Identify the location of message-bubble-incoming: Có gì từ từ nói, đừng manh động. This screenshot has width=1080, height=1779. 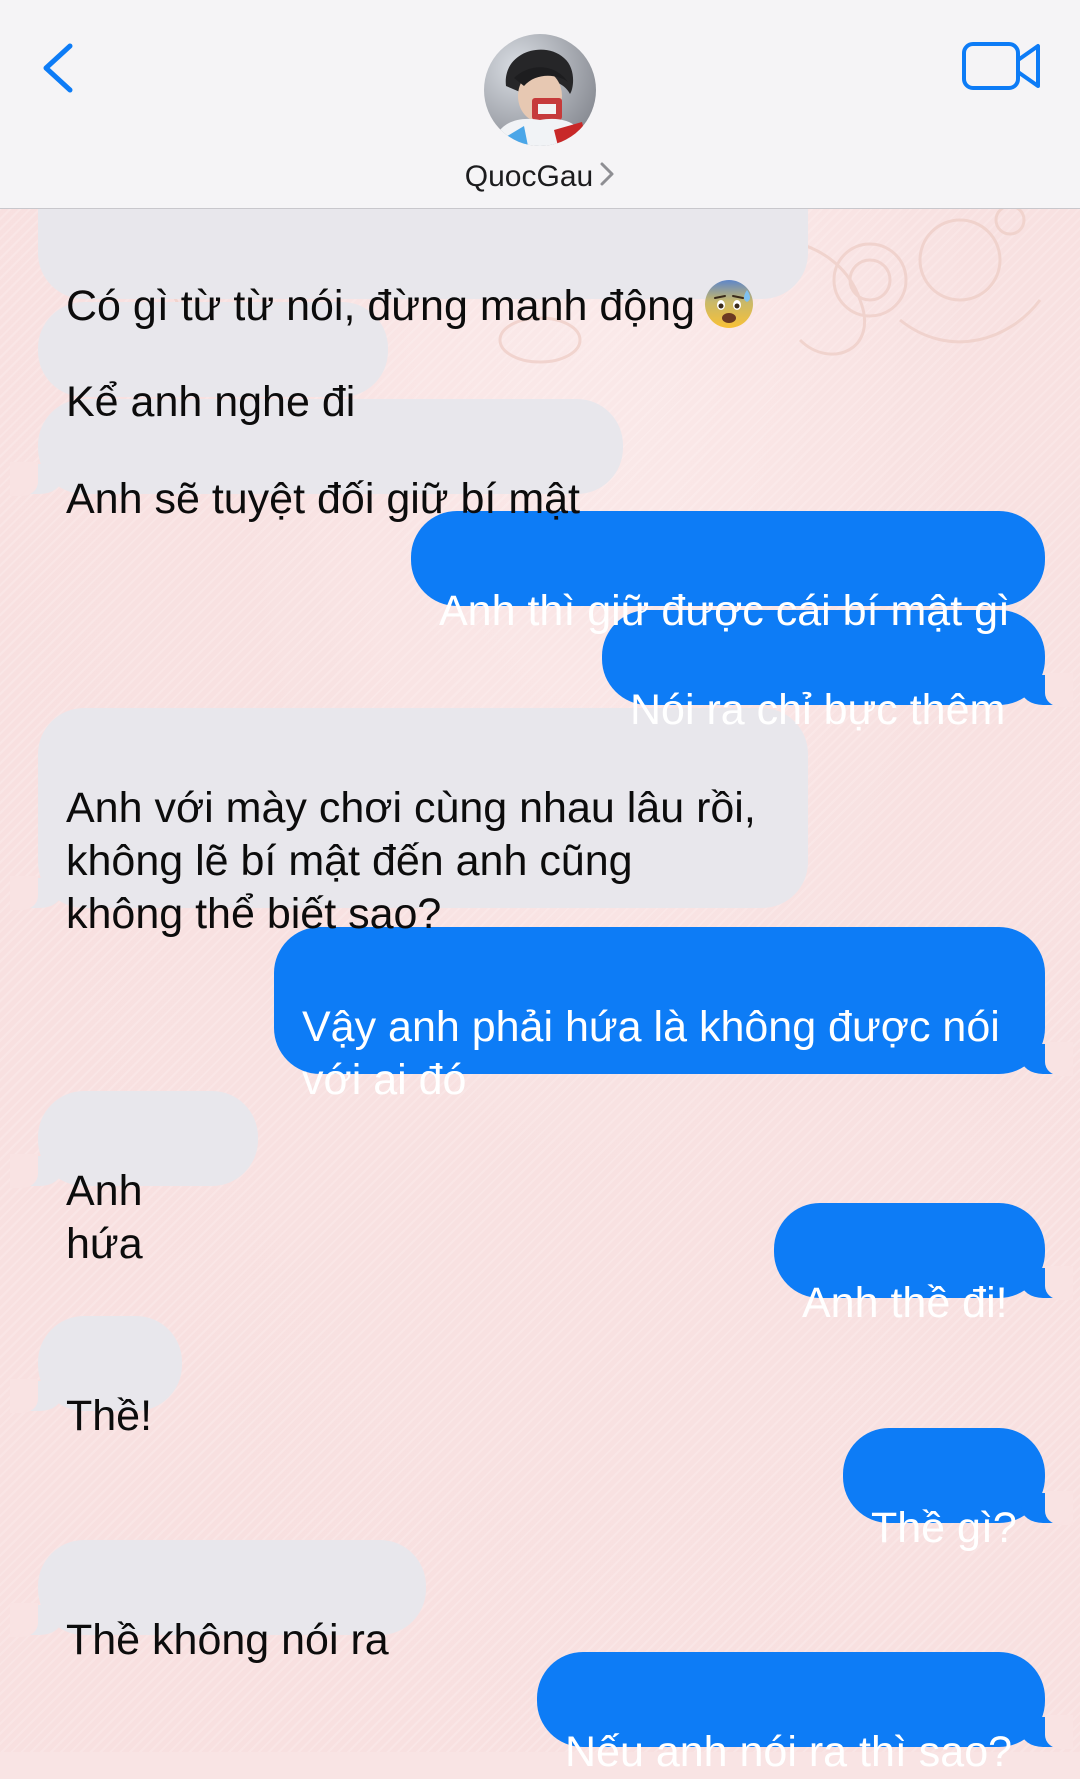
(423, 267).